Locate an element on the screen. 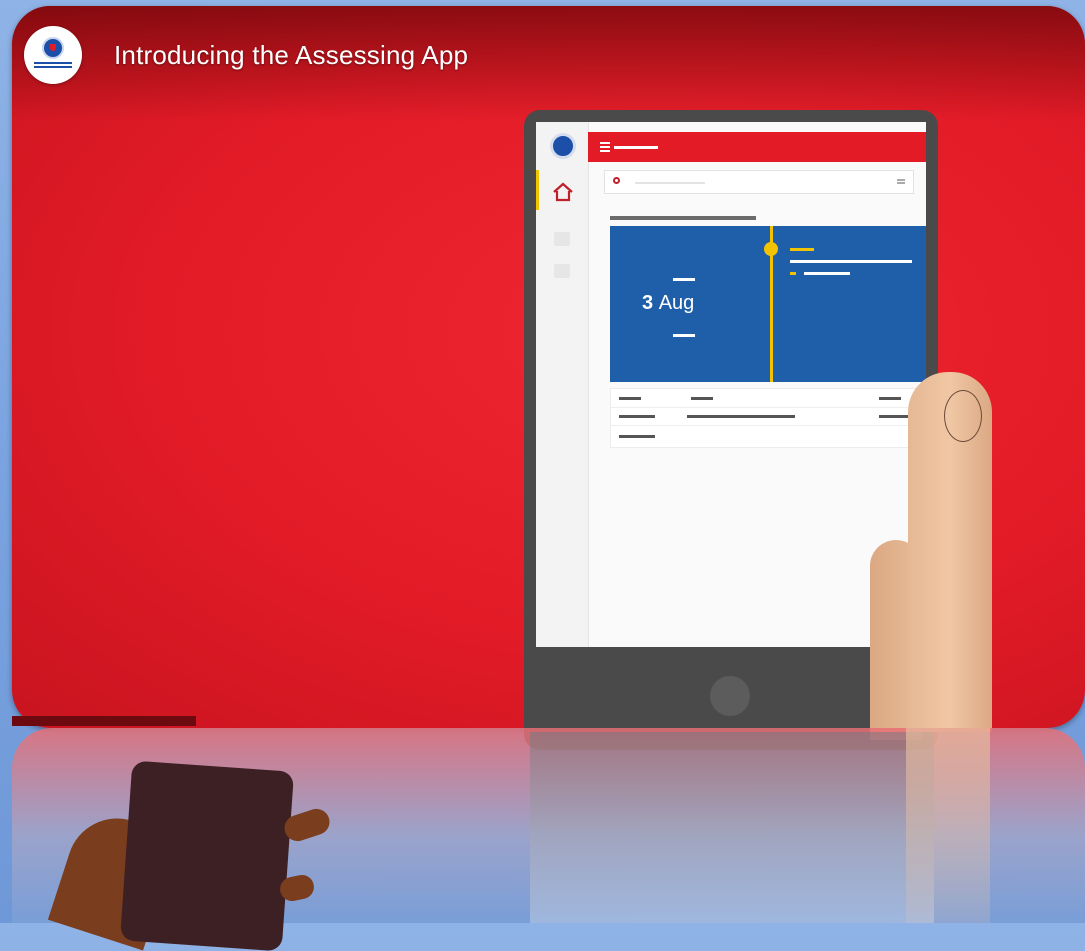 Image resolution: width=1085 pixels, height=951 pixels. app-header is located at coordinates (757, 147).